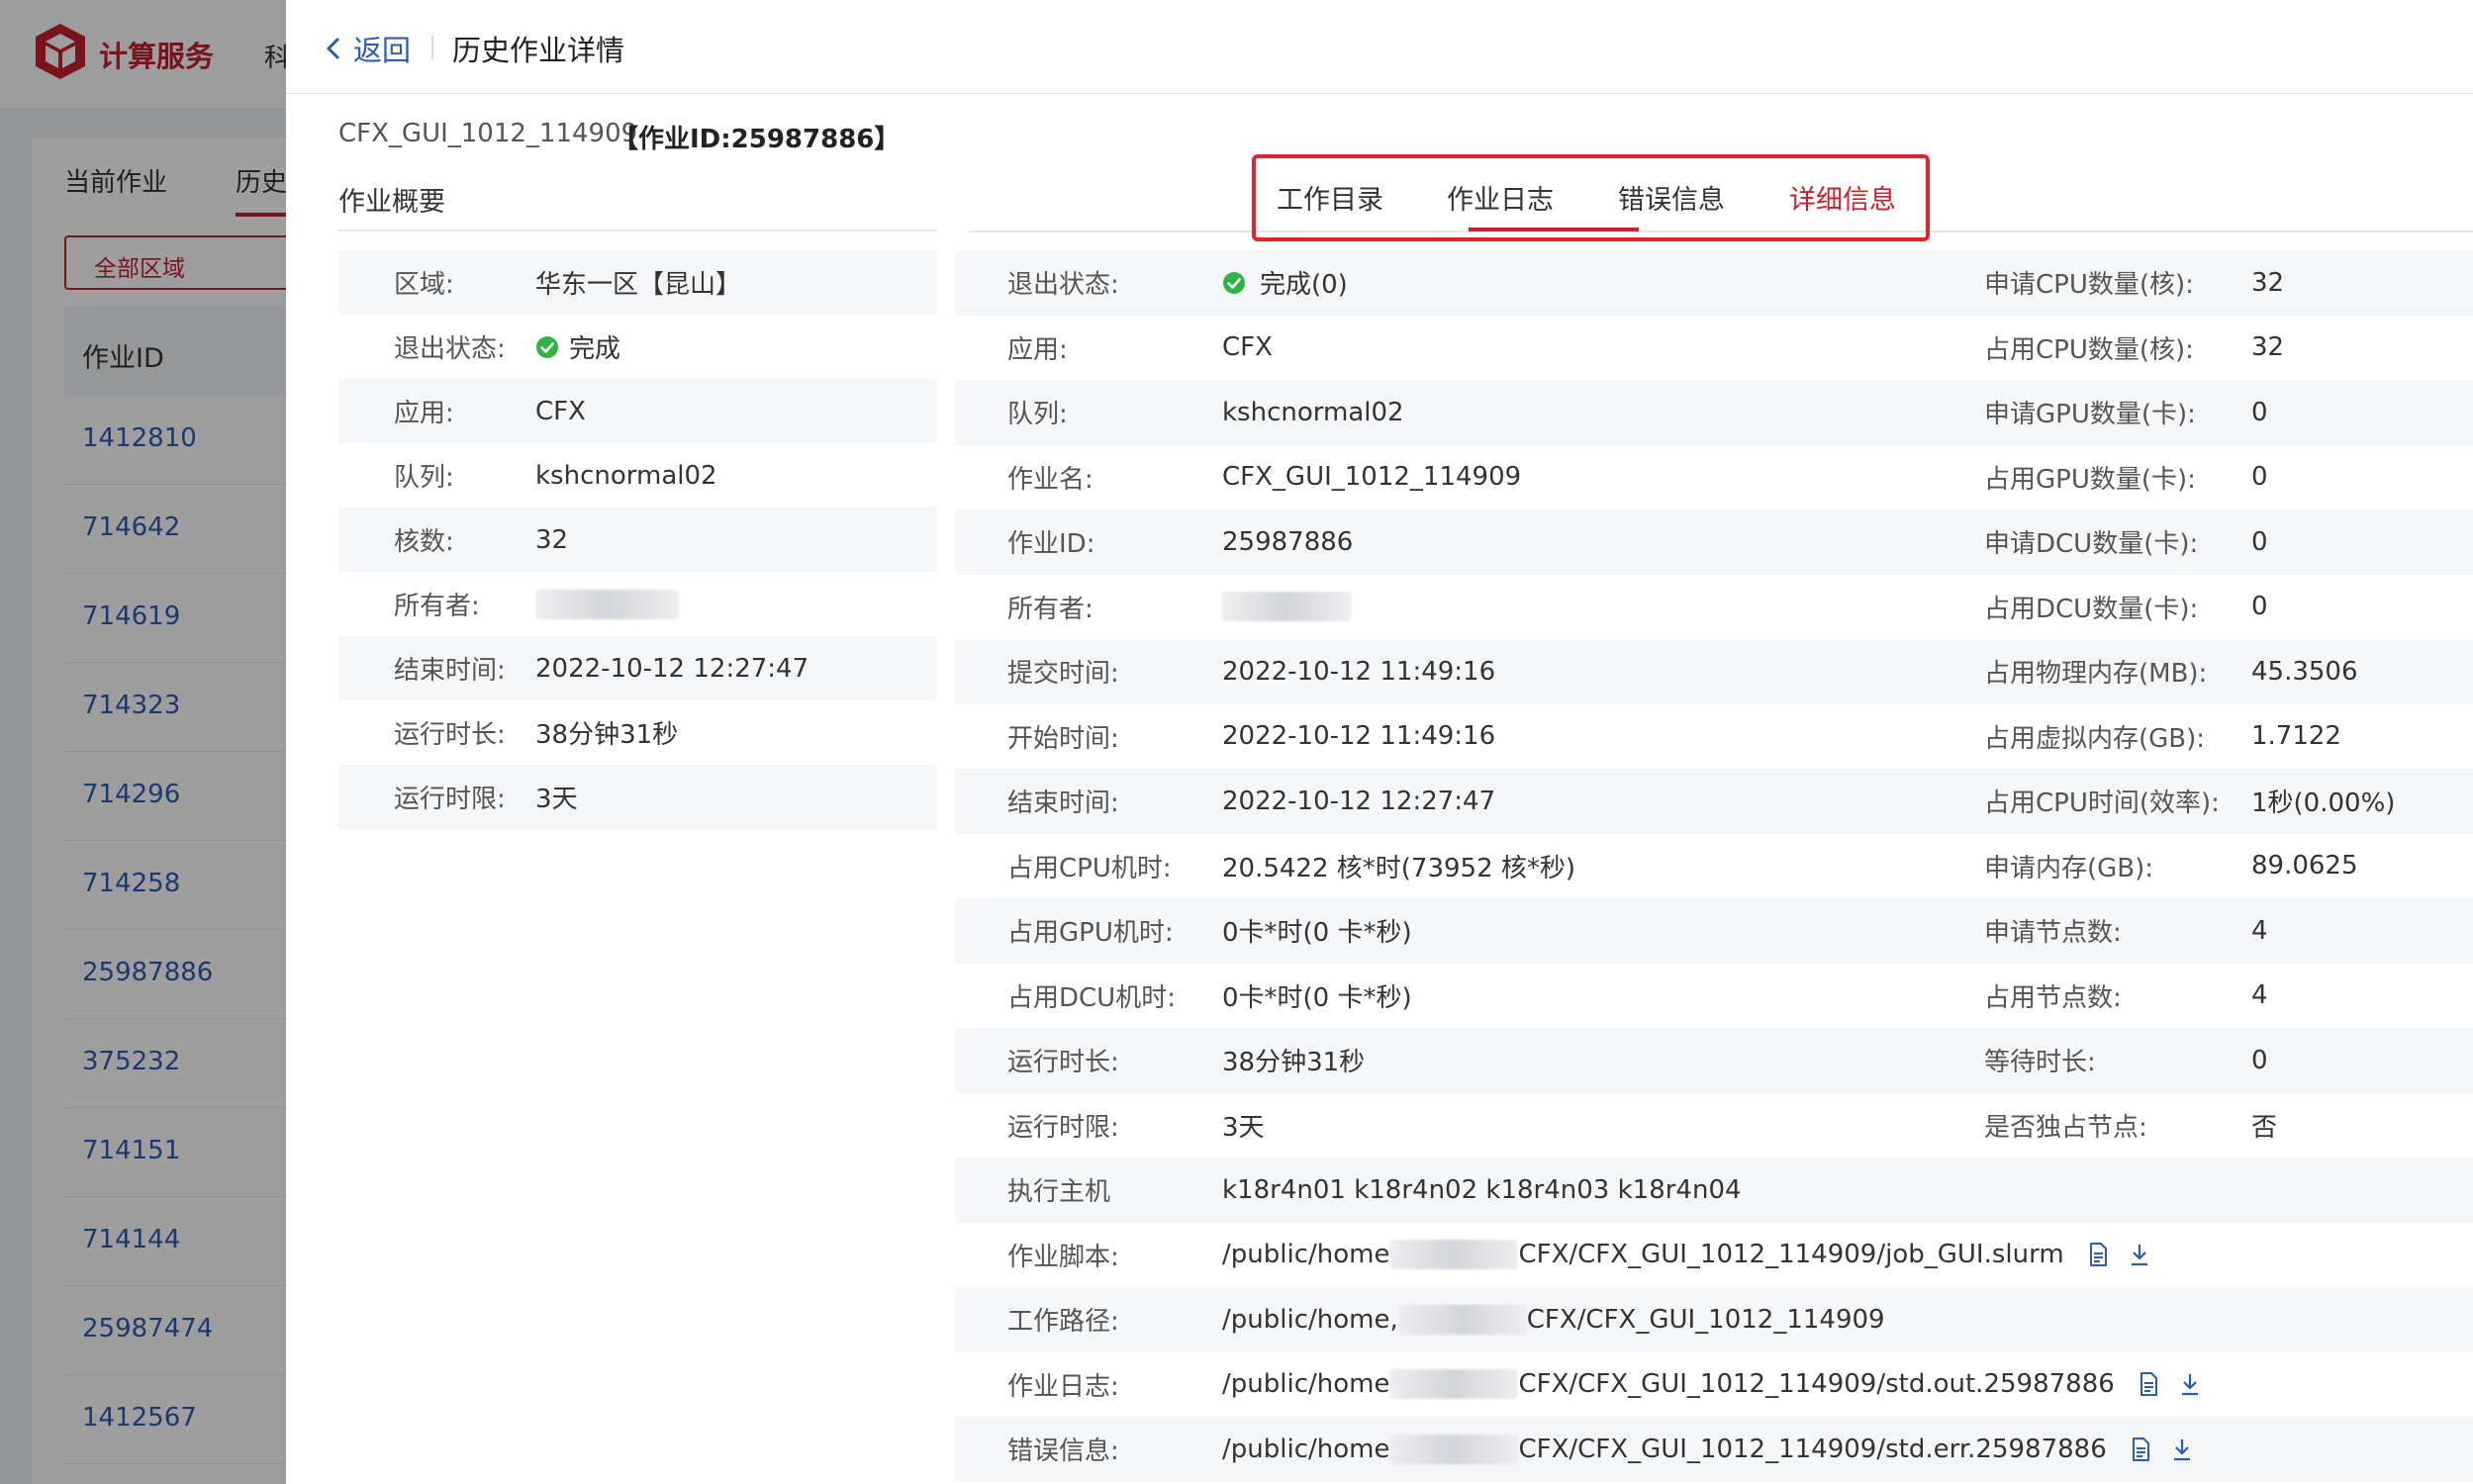  I want to click on detail-row: 应用: CFX 占用CPU数量(核): 32, so click(1714, 348).